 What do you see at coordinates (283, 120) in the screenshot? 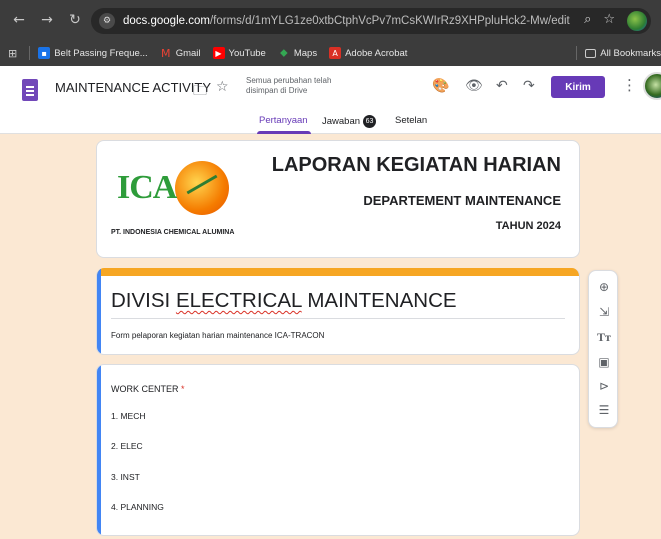
I see `tab-questions: Pertanyaan` at bounding box center [283, 120].